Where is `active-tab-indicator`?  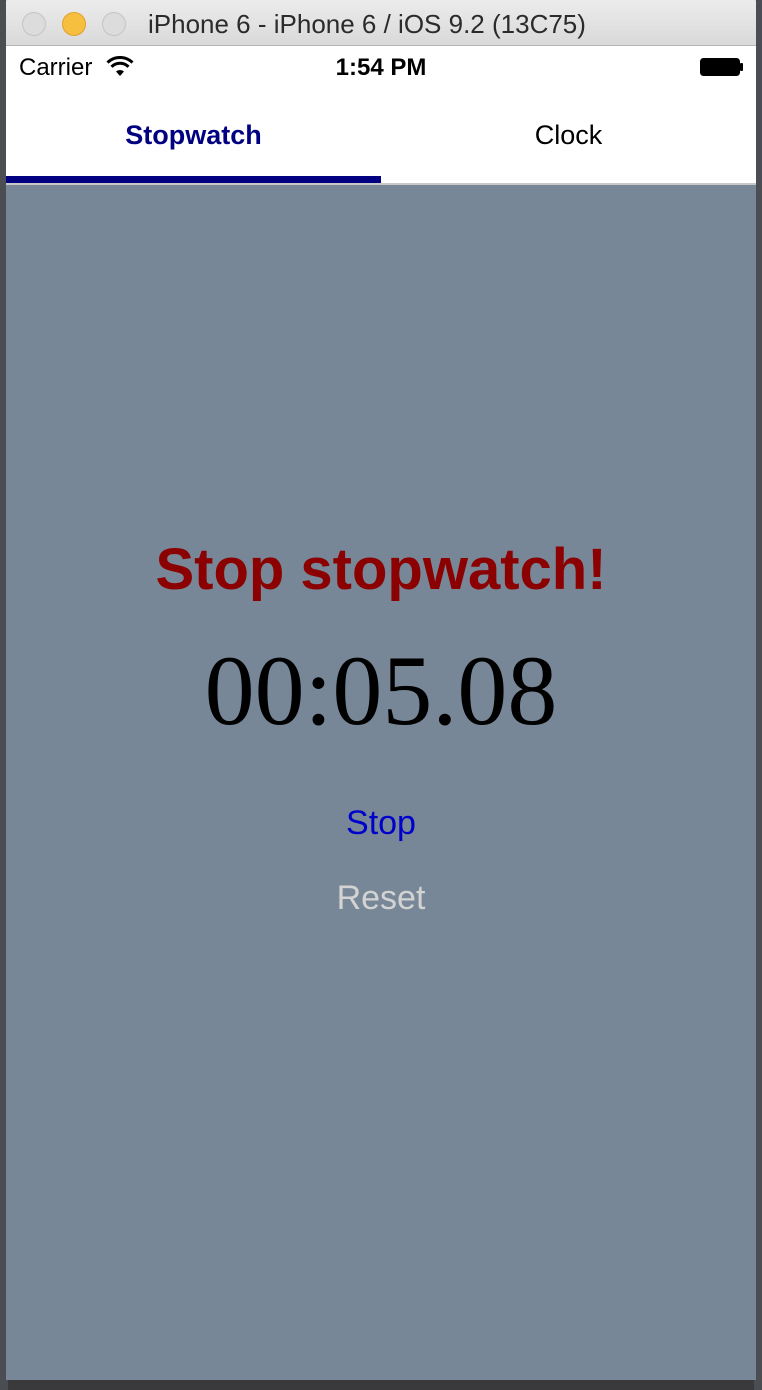
active-tab-indicator is located at coordinates (193, 179).